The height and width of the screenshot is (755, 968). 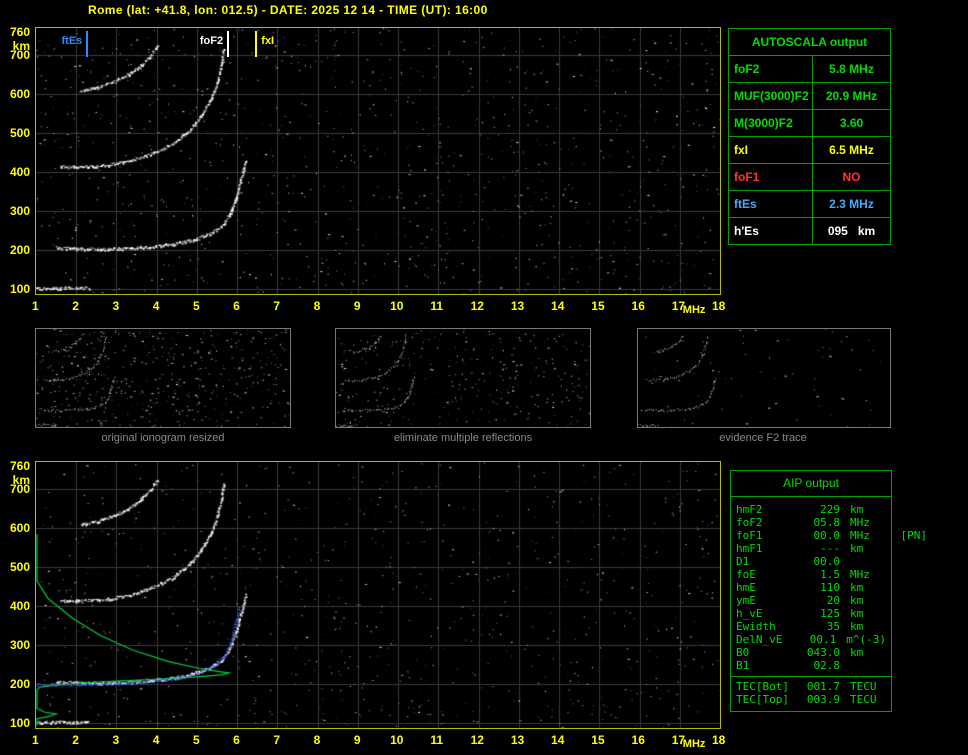 What do you see at coordinates (19, 250) in the screenshot?
I see `y-tick-label: 200` at bounding box center [19, 250].